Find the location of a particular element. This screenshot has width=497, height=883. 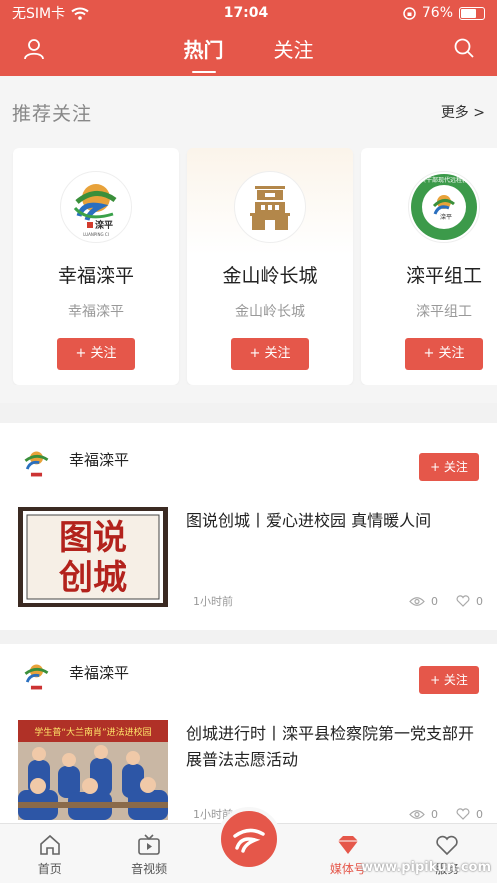

great-wall-logo is located at coordinates (270, 207).